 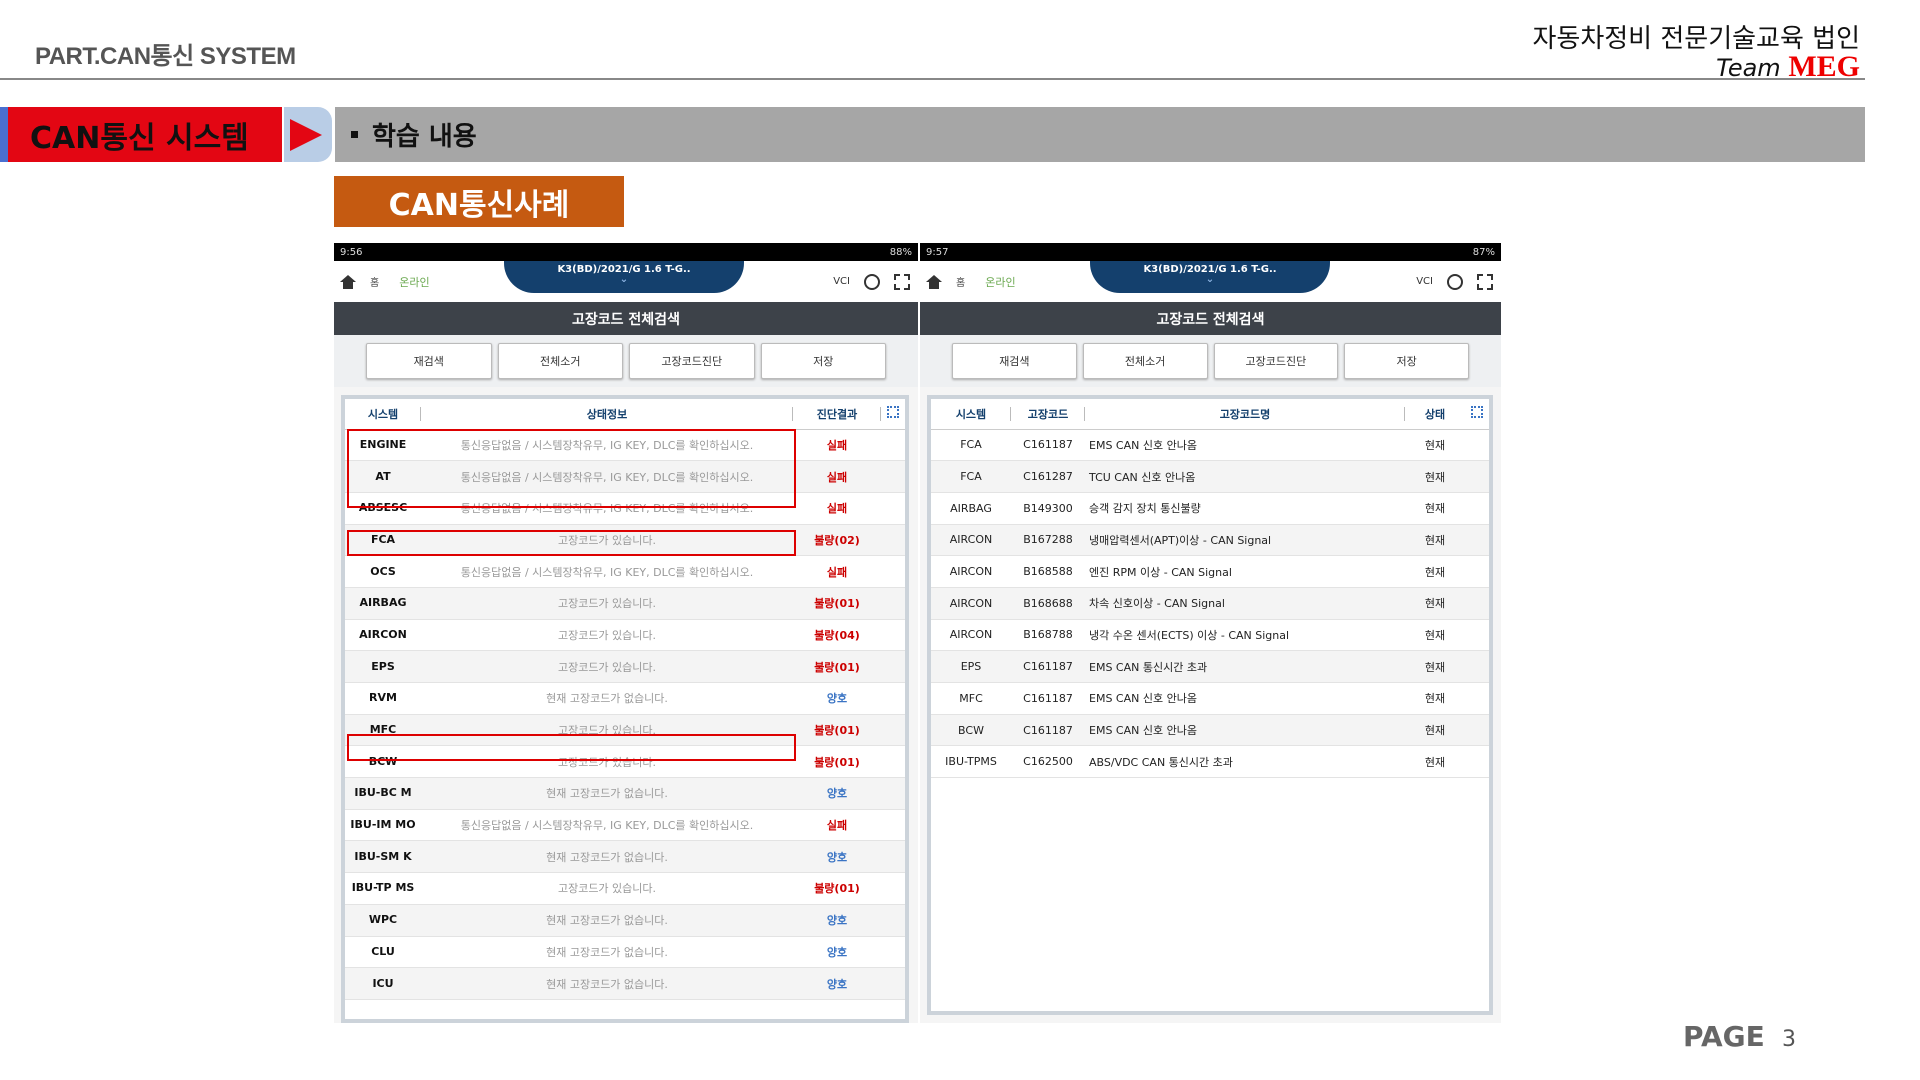 What do you see at coordinates (625, 857) in the screenshot?
I see `table-row: IBU-SM K 현재 고장코드가 없습니다. 양호` at bounding box center [625, 857].